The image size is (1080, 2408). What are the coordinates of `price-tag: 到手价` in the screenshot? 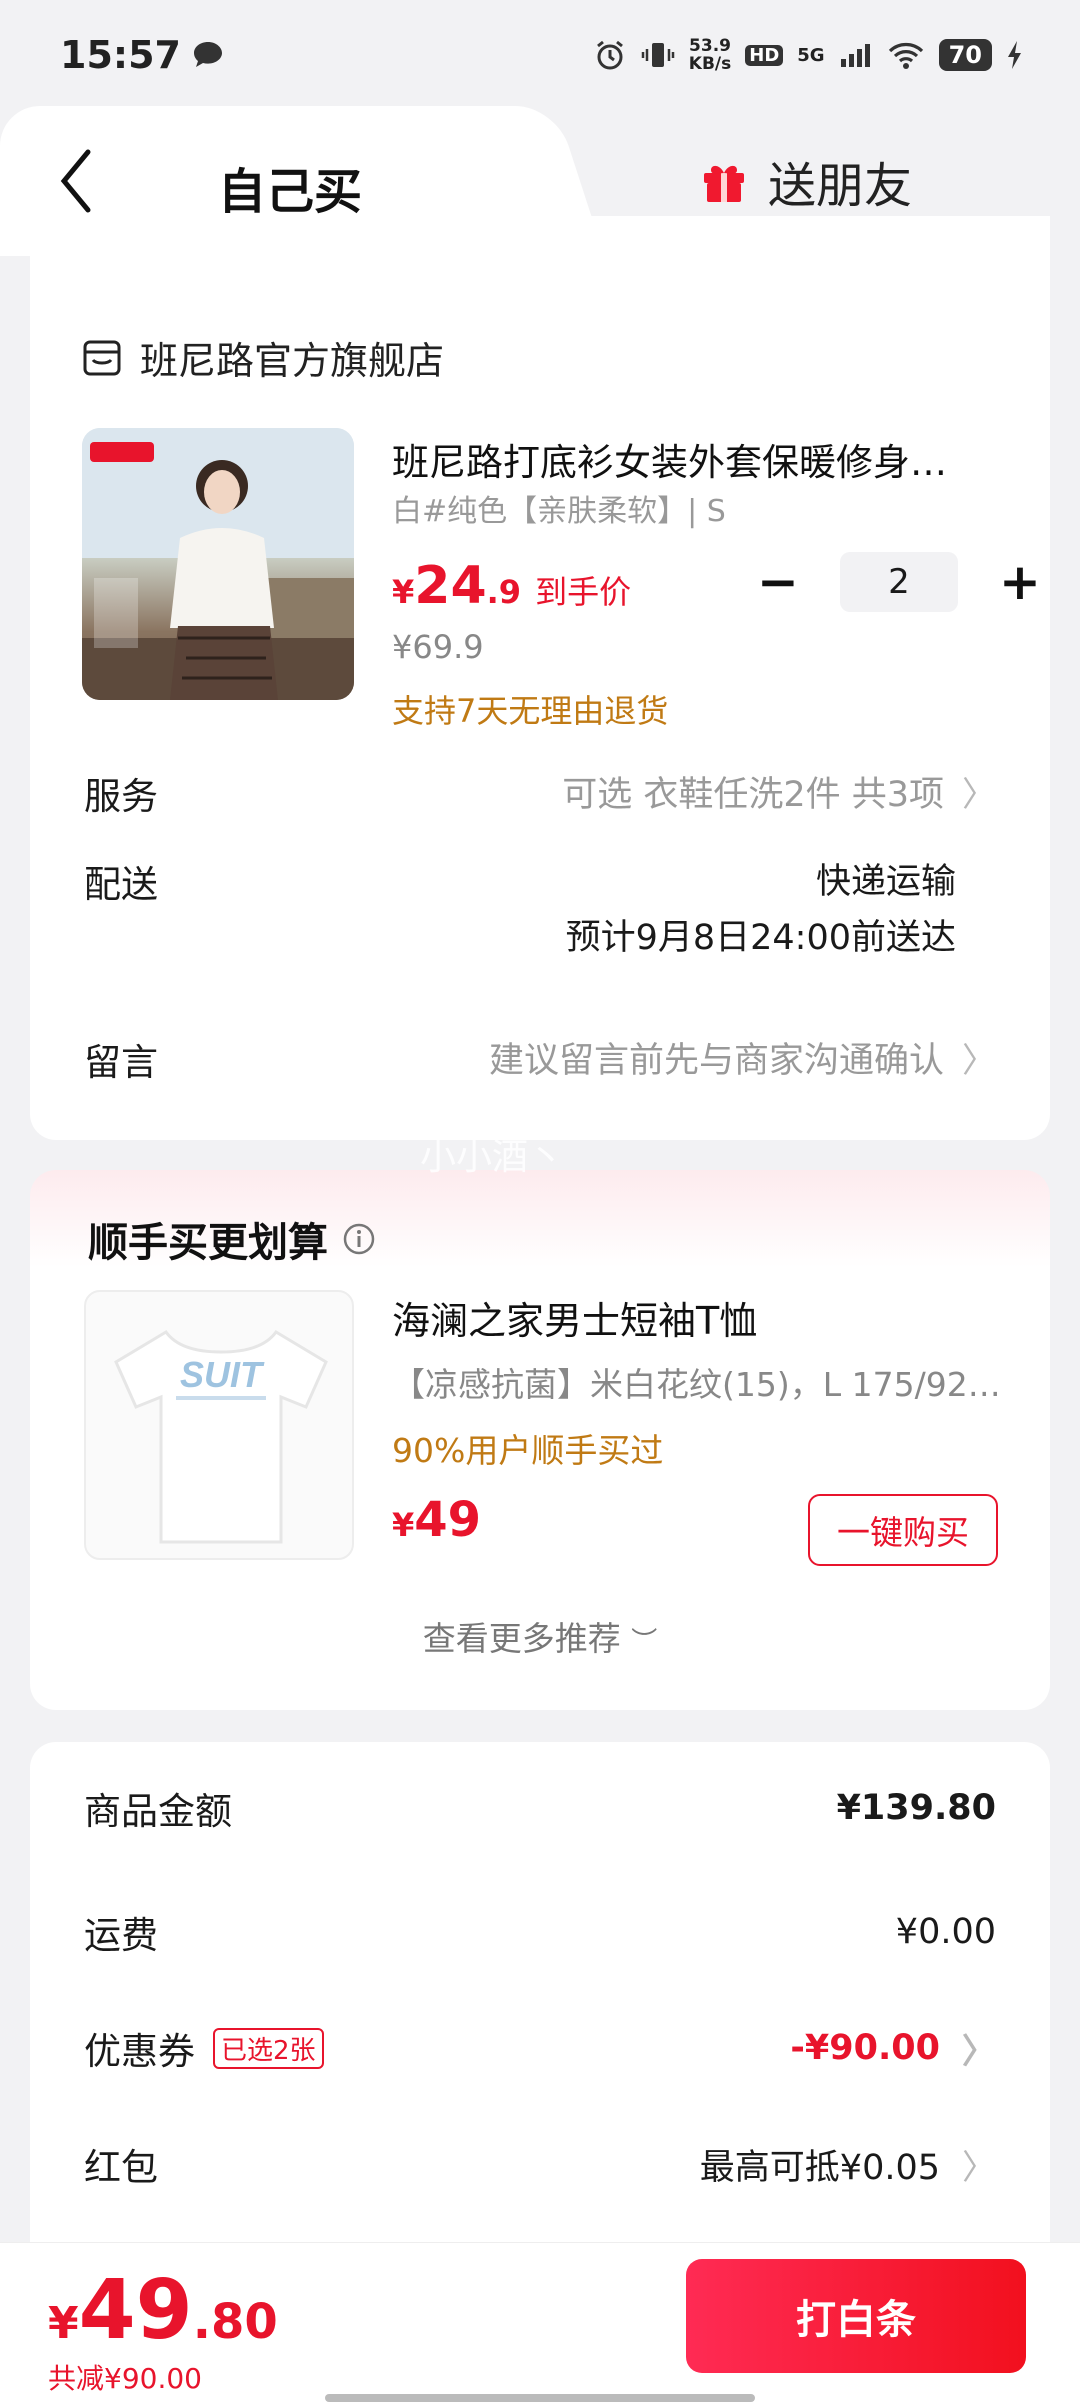 It's located at (583, 592).